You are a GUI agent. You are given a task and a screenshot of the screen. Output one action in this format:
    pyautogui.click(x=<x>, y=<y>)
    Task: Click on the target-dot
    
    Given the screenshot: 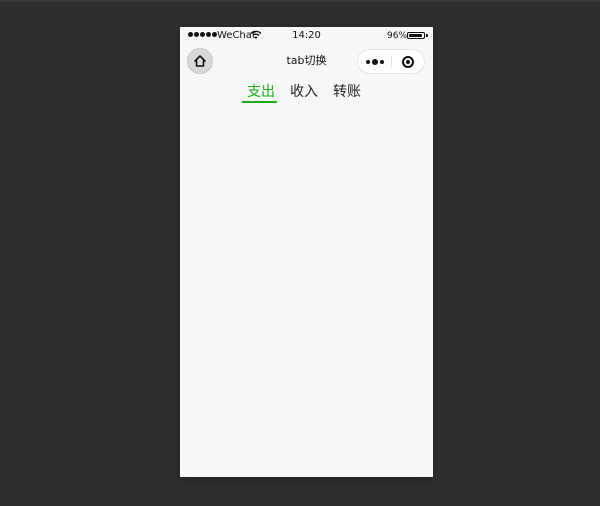 What is the action you would take?
    pyautogui.click(x=408, y=61)
    